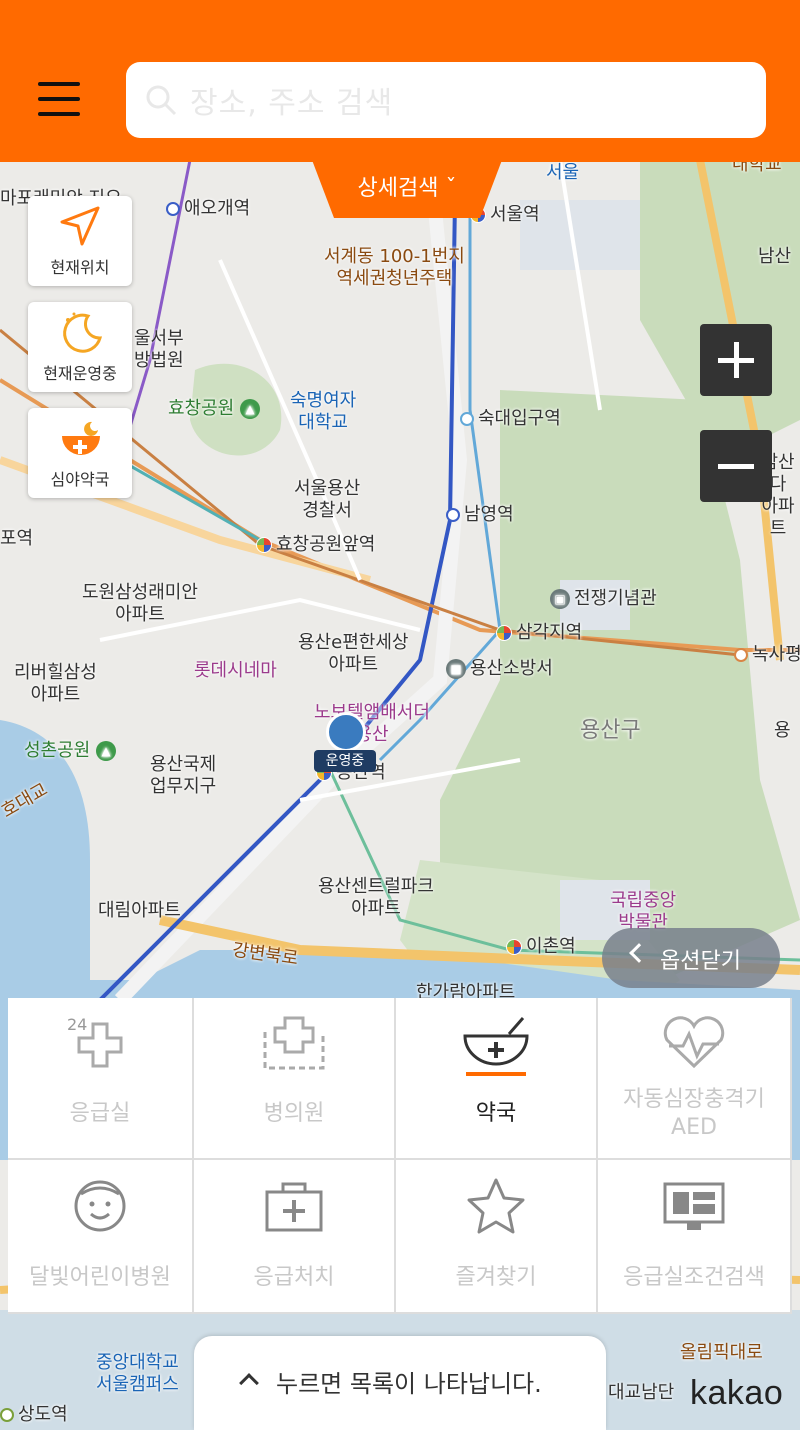 The image size is (800, 1430). I want to click on map-label-hyochang-park: 효창공원 ▲, so click(216, 409).